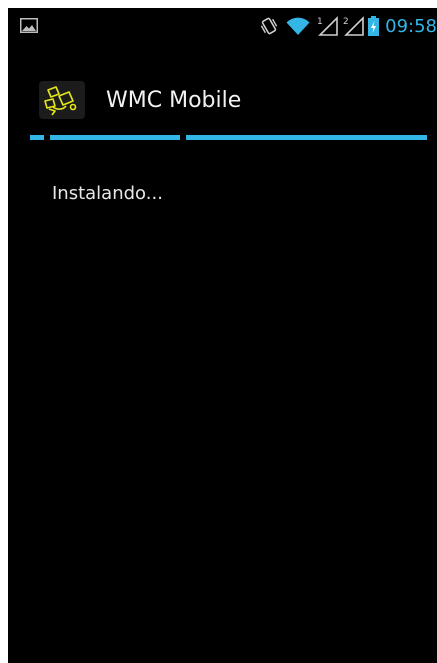 The width and height of the screenshot is (437, 663). I want to click on sim2-signal-icon: 2, so click(353, 26).